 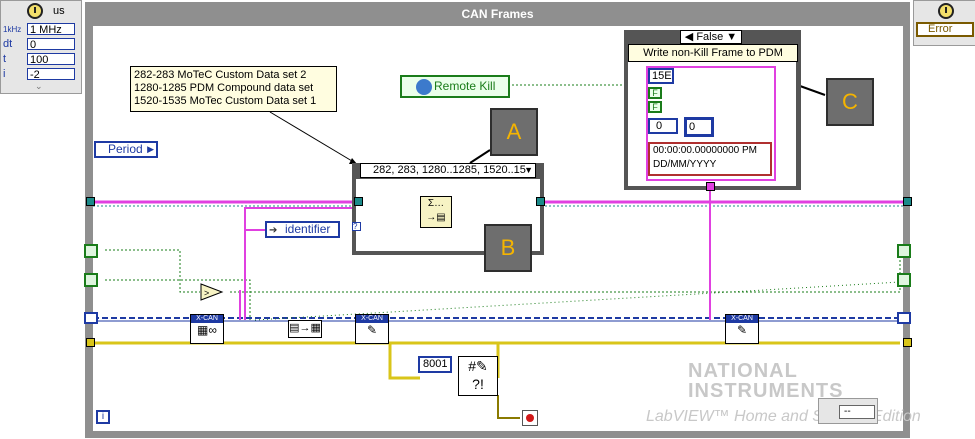 I want to click on xcan-write-vi: X-CAN ✎, so click(x=372, y=329).